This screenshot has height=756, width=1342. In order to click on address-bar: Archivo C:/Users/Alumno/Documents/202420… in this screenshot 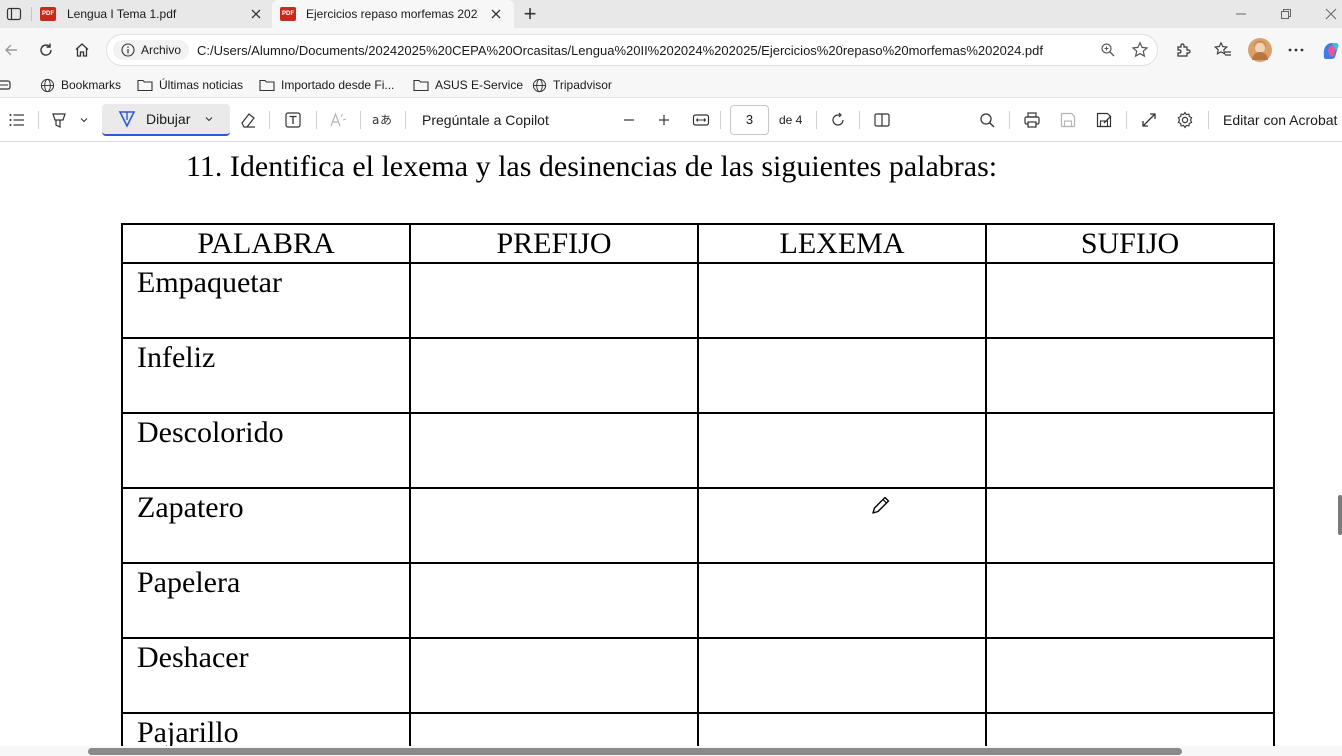, I will do `click(632, 50)`.